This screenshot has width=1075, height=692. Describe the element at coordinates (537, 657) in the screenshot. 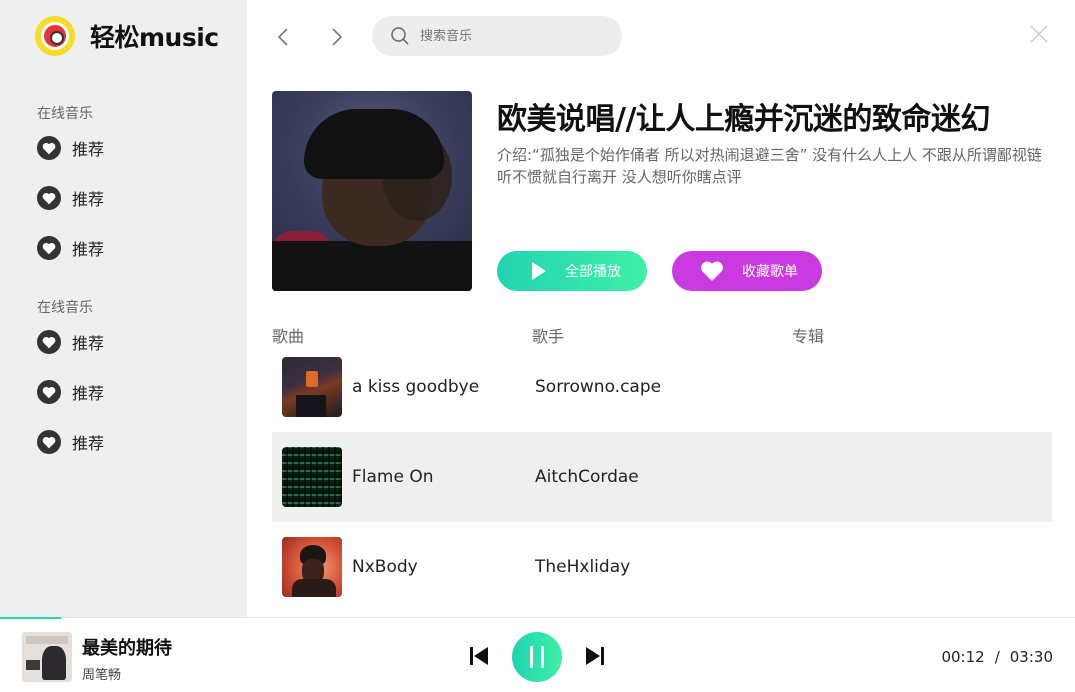

I see `pause-button` at that location.